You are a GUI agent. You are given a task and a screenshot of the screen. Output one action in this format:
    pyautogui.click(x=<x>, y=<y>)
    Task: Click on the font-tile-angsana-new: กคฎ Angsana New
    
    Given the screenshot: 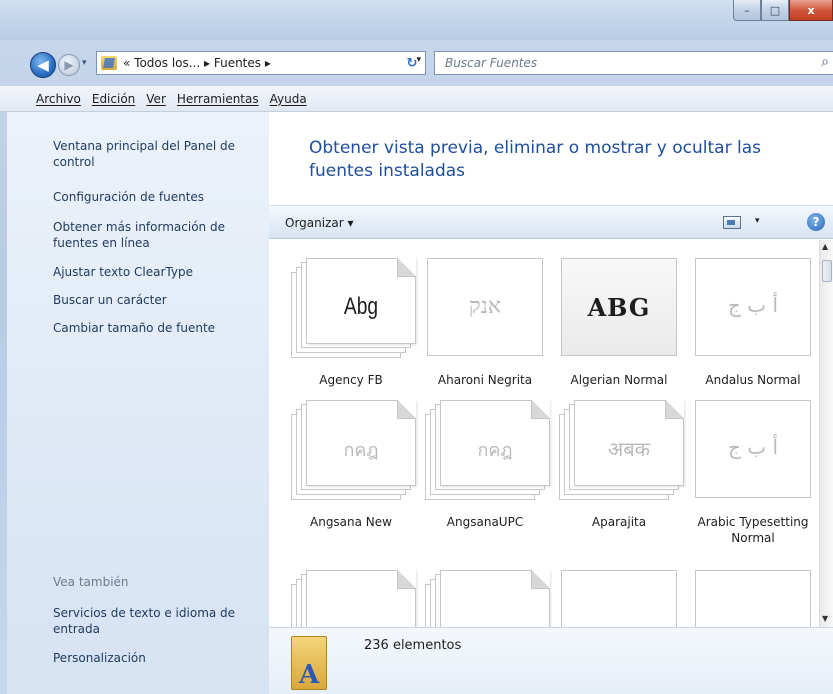 What is the action you would take?
    pyautogui.click(x=351, y=465)
    